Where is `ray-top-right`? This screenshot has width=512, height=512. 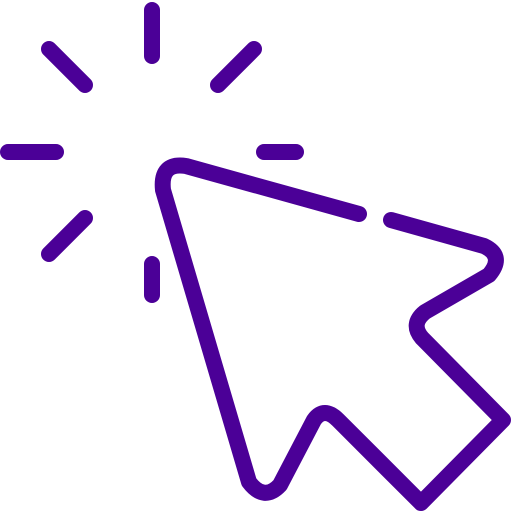 ray-top-right is located at coordinates (236, 67).